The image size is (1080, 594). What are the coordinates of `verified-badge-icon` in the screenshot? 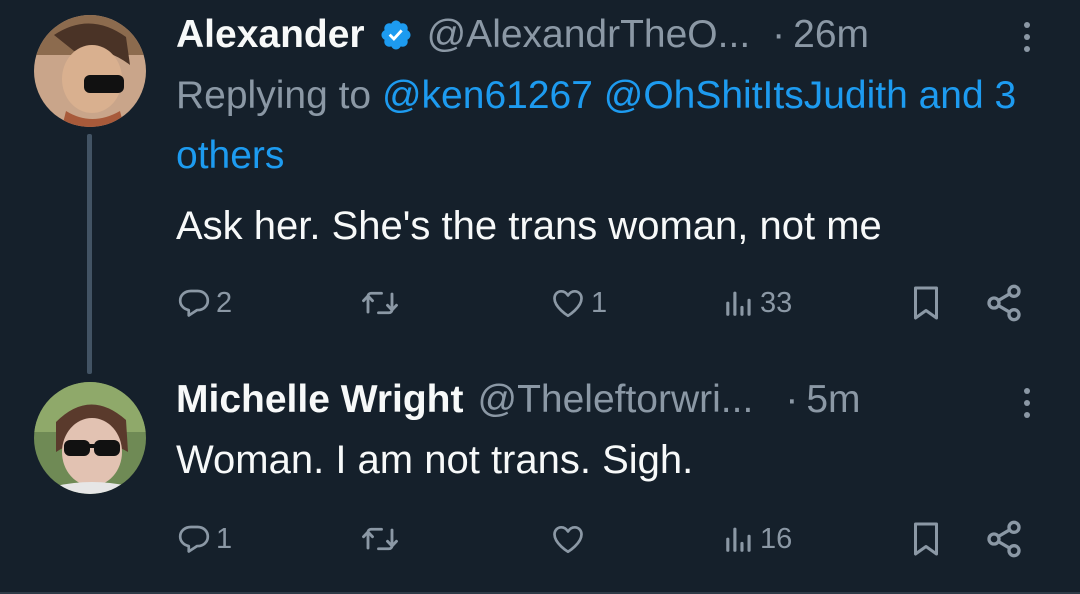 It's located at (396, 35).